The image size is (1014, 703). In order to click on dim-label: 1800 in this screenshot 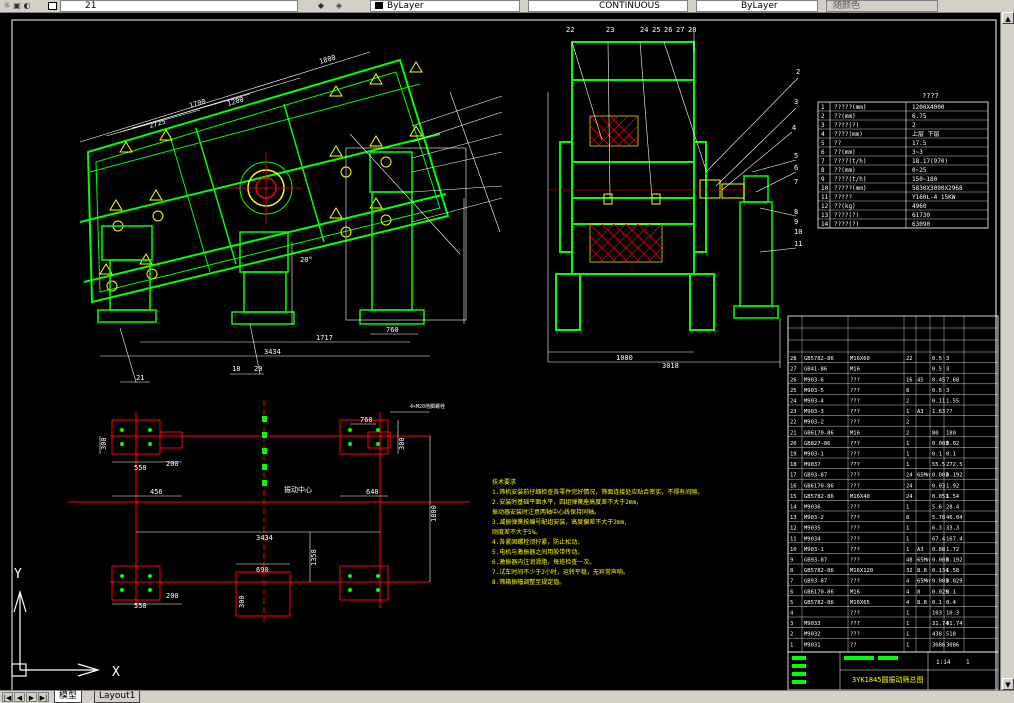, I will do `click(434, 513)`.